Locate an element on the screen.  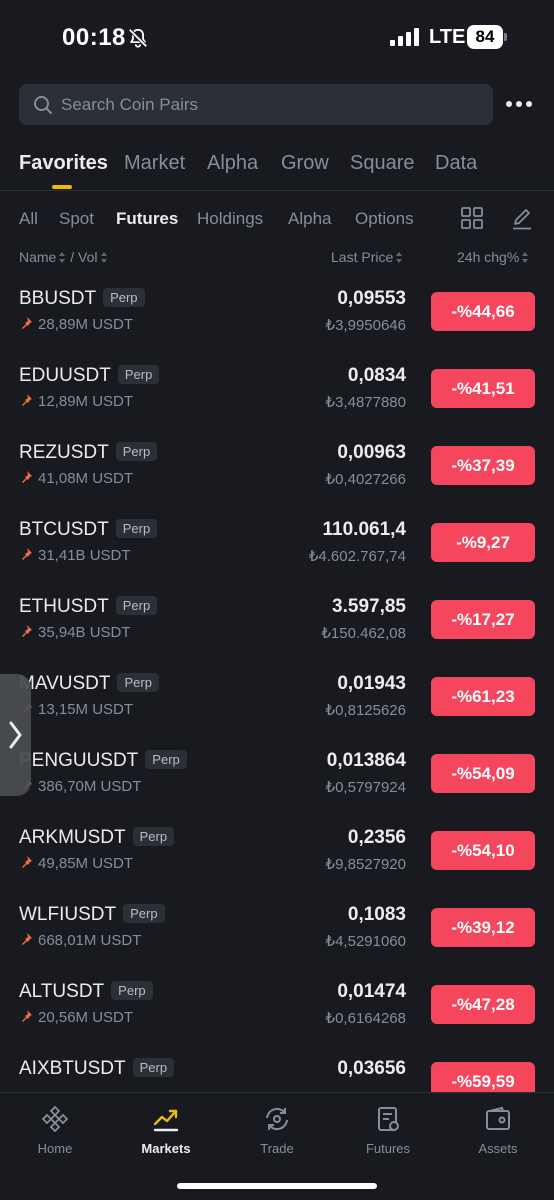
last-price: 0,013864 is located at coordinates (366, 760).